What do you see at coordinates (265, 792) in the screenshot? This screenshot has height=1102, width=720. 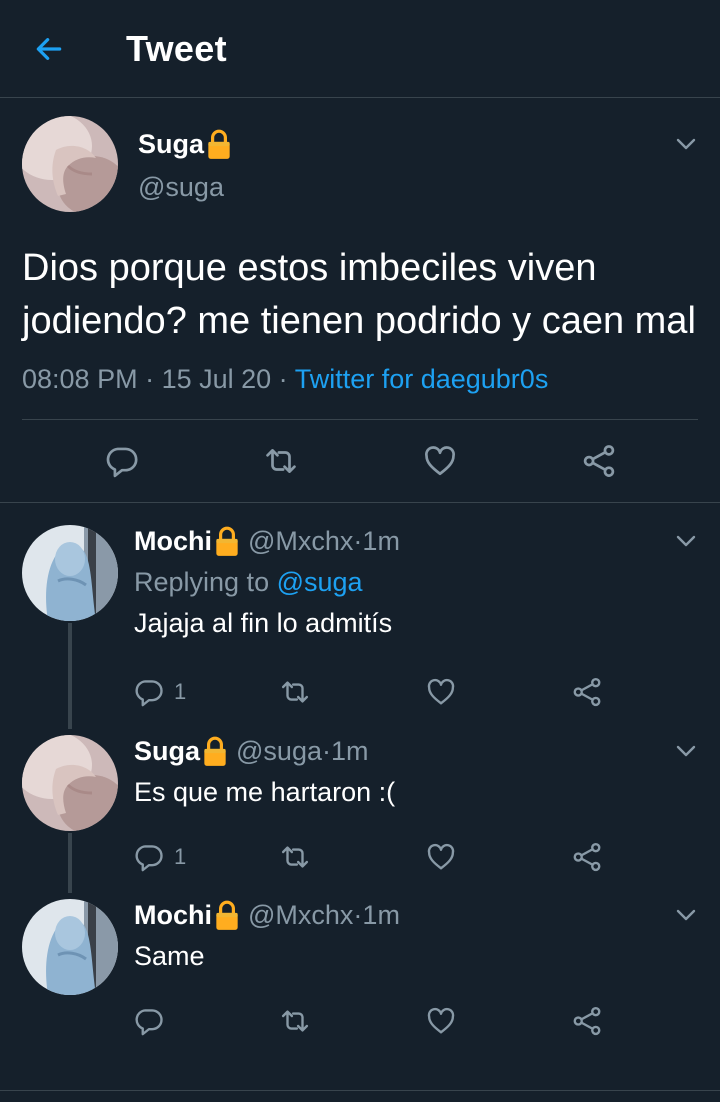 I see `reply-text: Es que me hartaron :(` at bounding box center [265, 792].